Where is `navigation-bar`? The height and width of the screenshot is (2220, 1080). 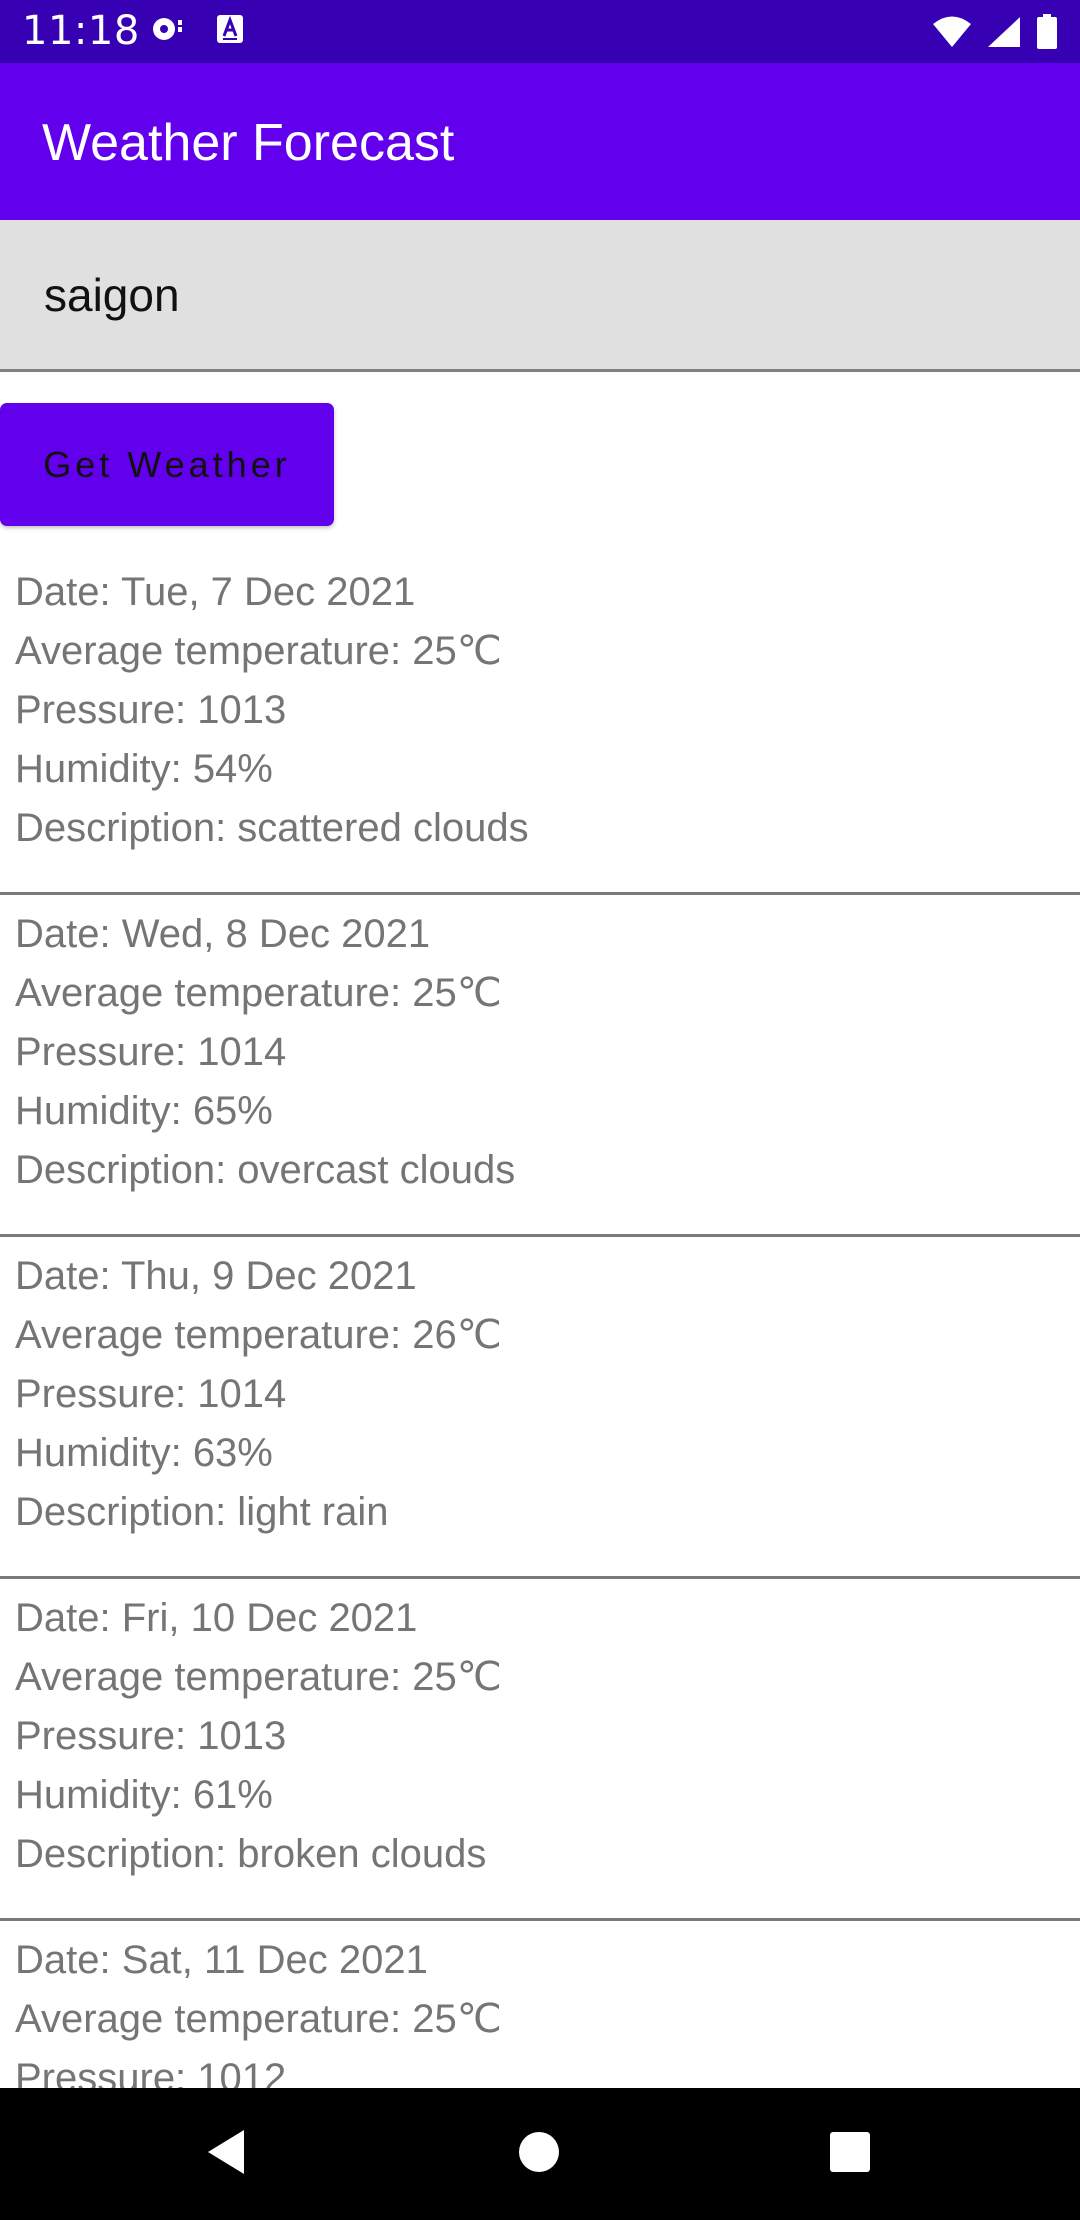 navigation-bar is located at coordinates (540, 2154).